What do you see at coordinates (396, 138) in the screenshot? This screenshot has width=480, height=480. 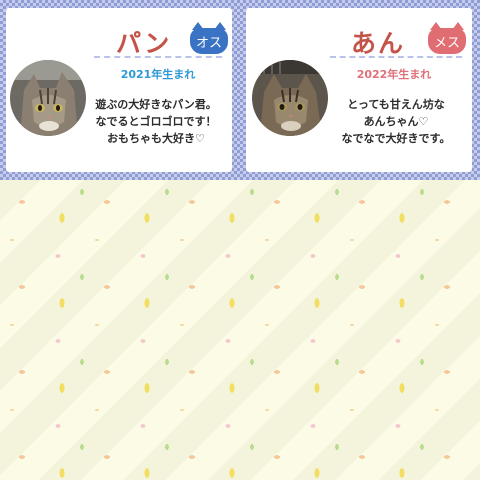 I see `bio-line: なでなで大好きです。` at bounding box center [396, 138].